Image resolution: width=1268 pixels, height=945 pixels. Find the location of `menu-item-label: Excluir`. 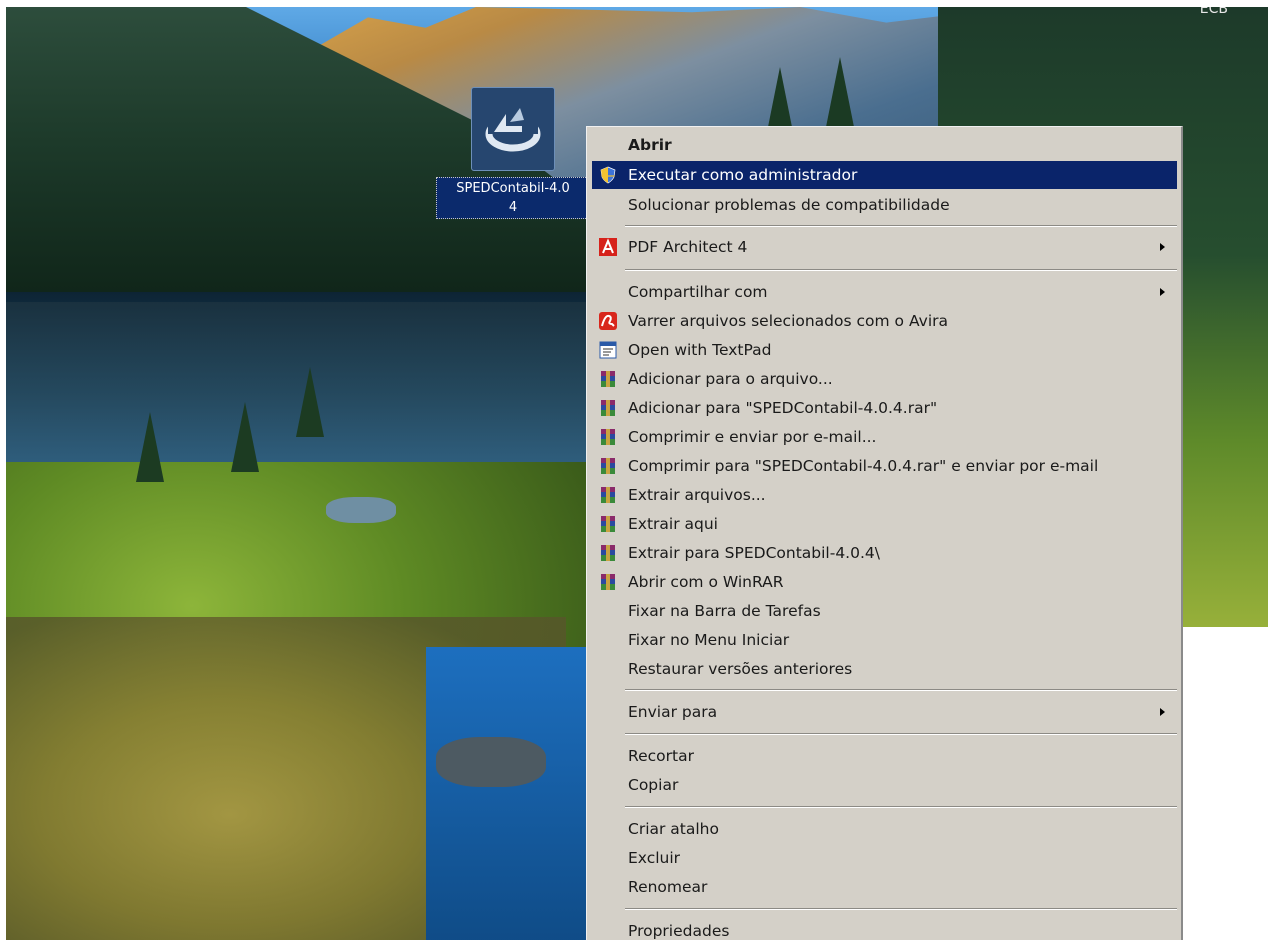

menu-item-label: Excluir is located at coordinates (654, 858).